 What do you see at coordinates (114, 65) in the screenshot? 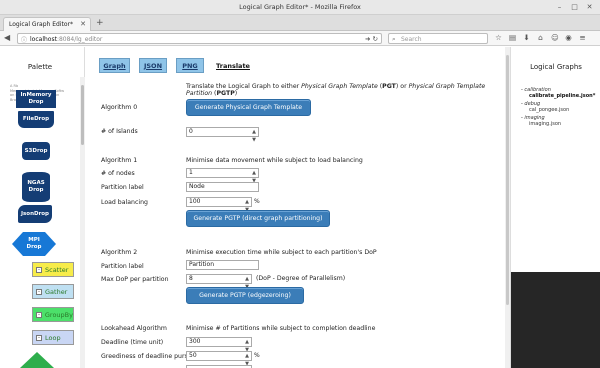
I see `tab-graph: Graph` at bounding box center [114, 65].